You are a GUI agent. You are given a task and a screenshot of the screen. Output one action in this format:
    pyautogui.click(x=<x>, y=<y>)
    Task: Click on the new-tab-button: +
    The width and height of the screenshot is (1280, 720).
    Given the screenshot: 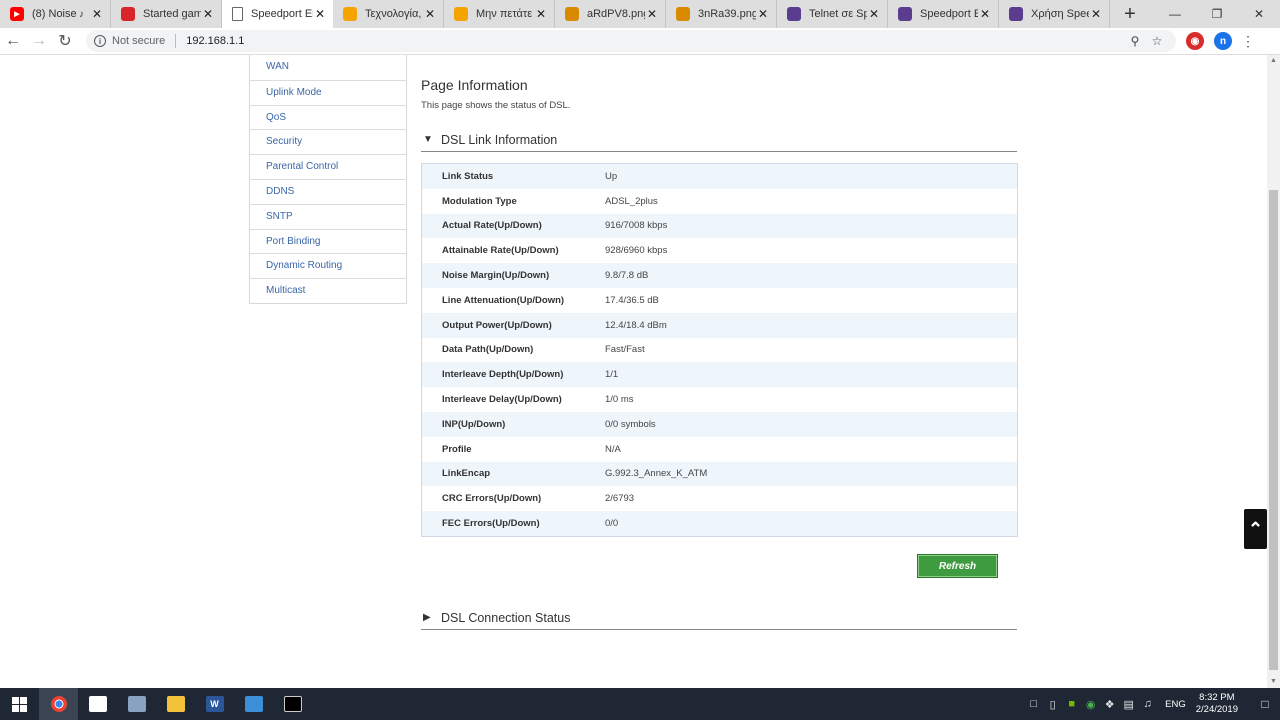 What is the action you would take?
    pyautogui.click(x=1130, y=14)
    